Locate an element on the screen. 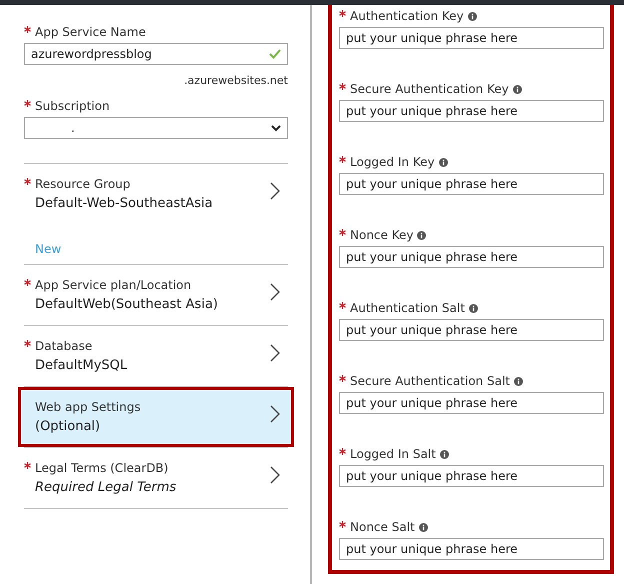 The height and width of the screenshot is (584, 624). field-label: Legal Terms (ClearDB) is located at coordinates (101, 468).